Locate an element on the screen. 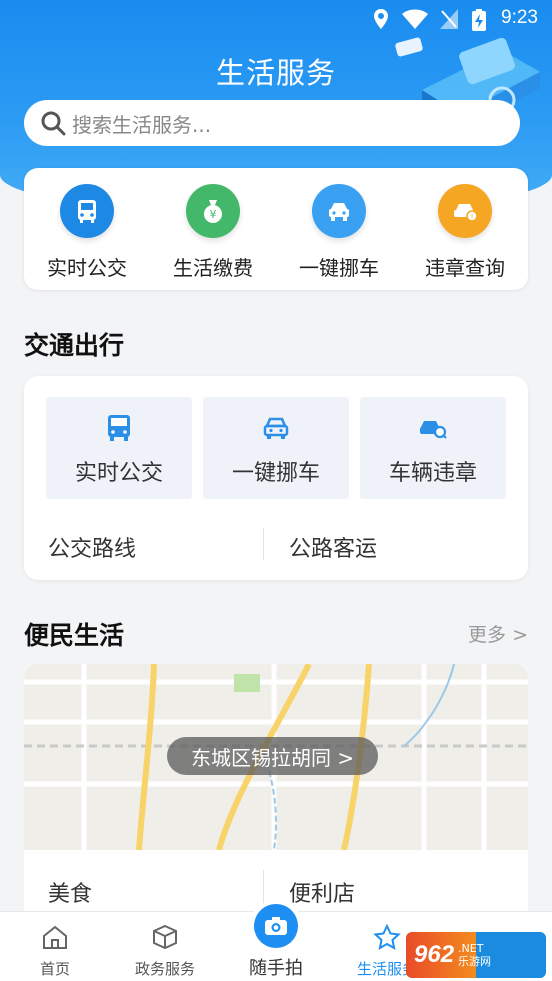  more-link: 更多 > is located at coordinates (498, 633).